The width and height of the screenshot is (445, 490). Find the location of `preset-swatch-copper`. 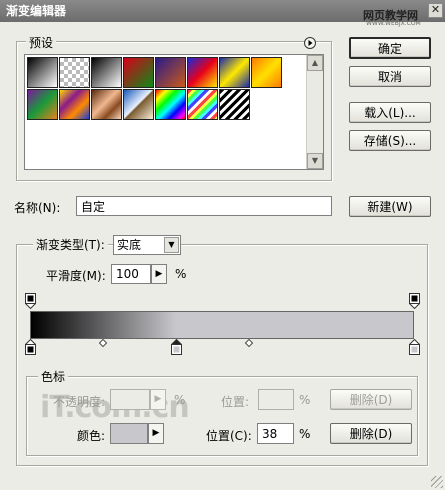

preset-swatch-copper is located at coordinates (106, 104).